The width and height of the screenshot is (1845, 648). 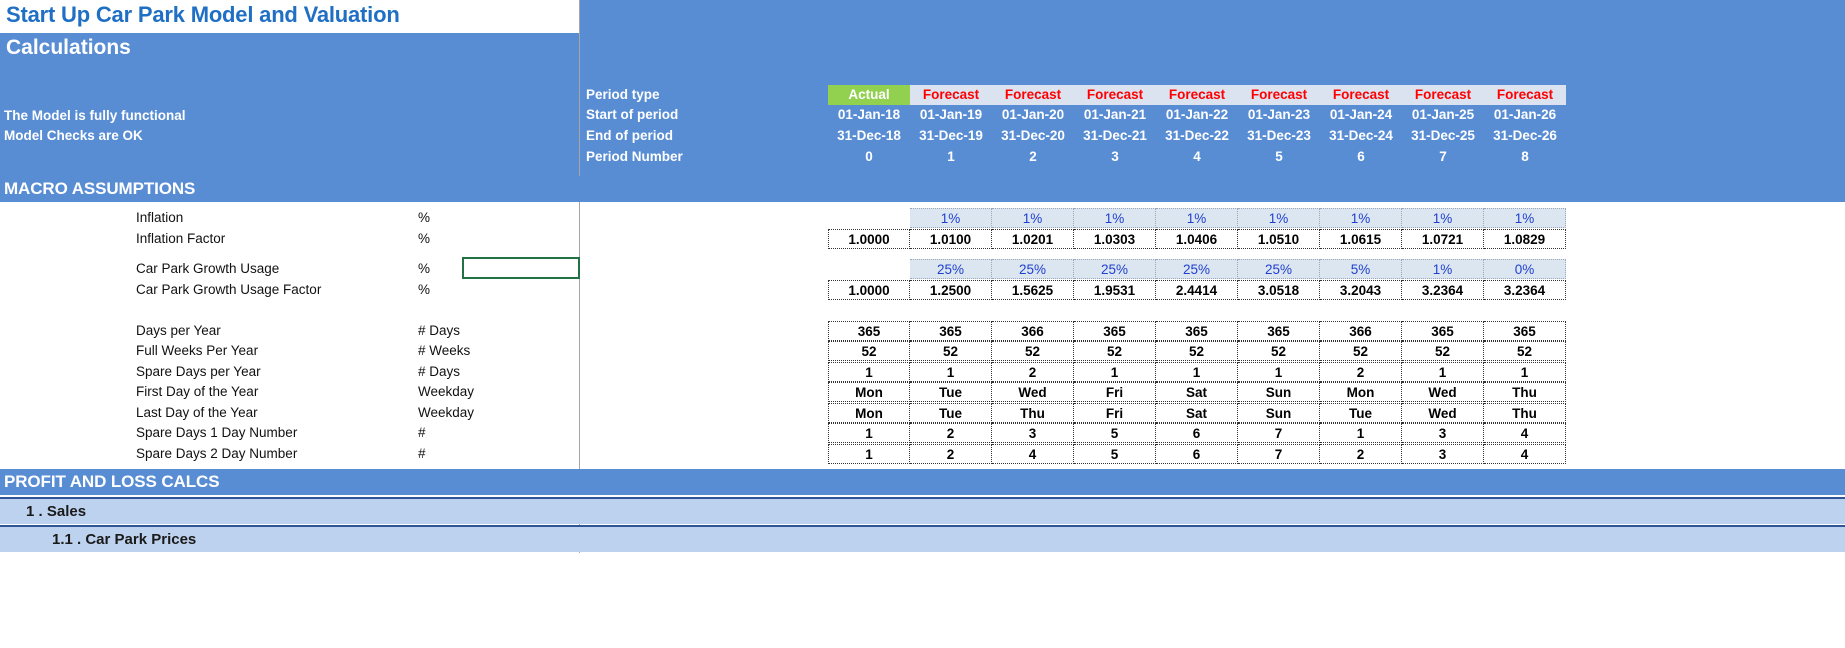 I want to click on calculated-cell: Thu, so click(x=1525, y=413).